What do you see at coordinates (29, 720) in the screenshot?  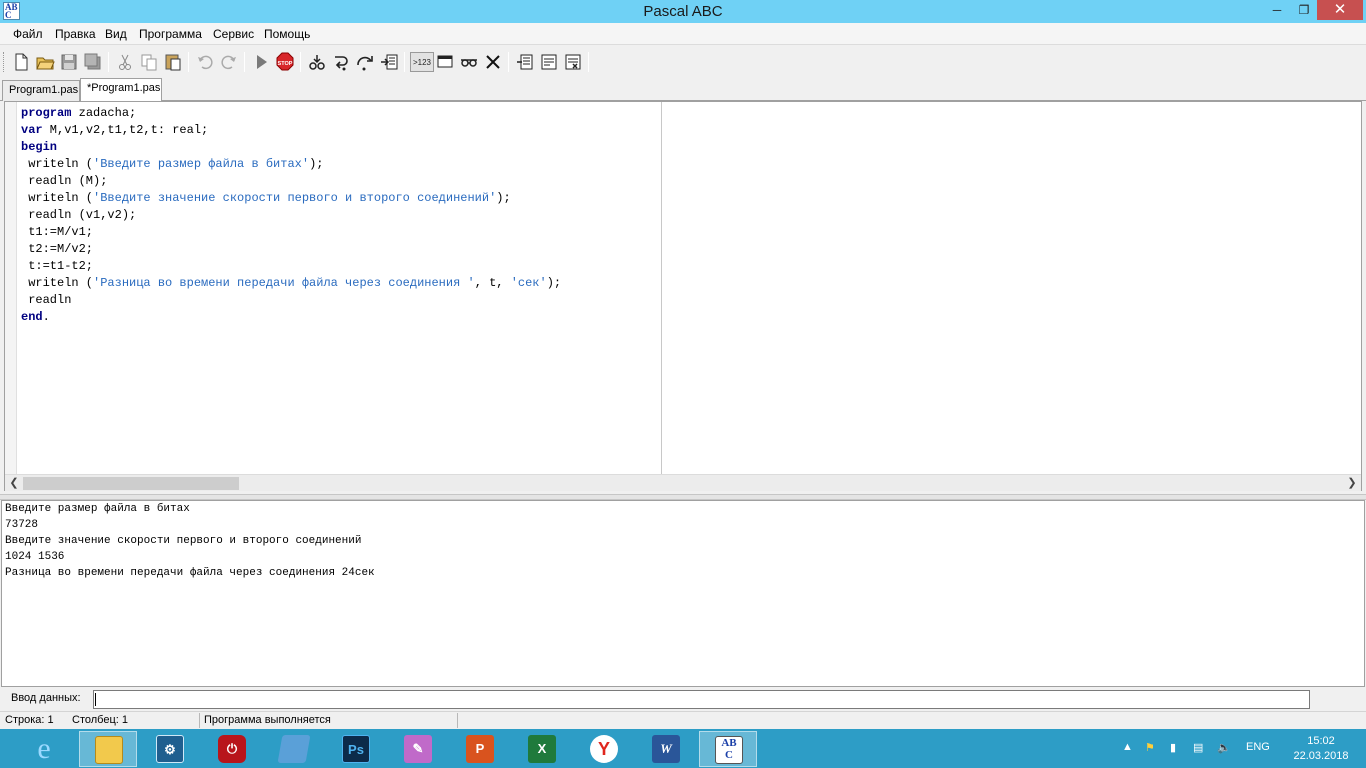 I see `status-row: Строка: 1` at bounding box center [29, 720].